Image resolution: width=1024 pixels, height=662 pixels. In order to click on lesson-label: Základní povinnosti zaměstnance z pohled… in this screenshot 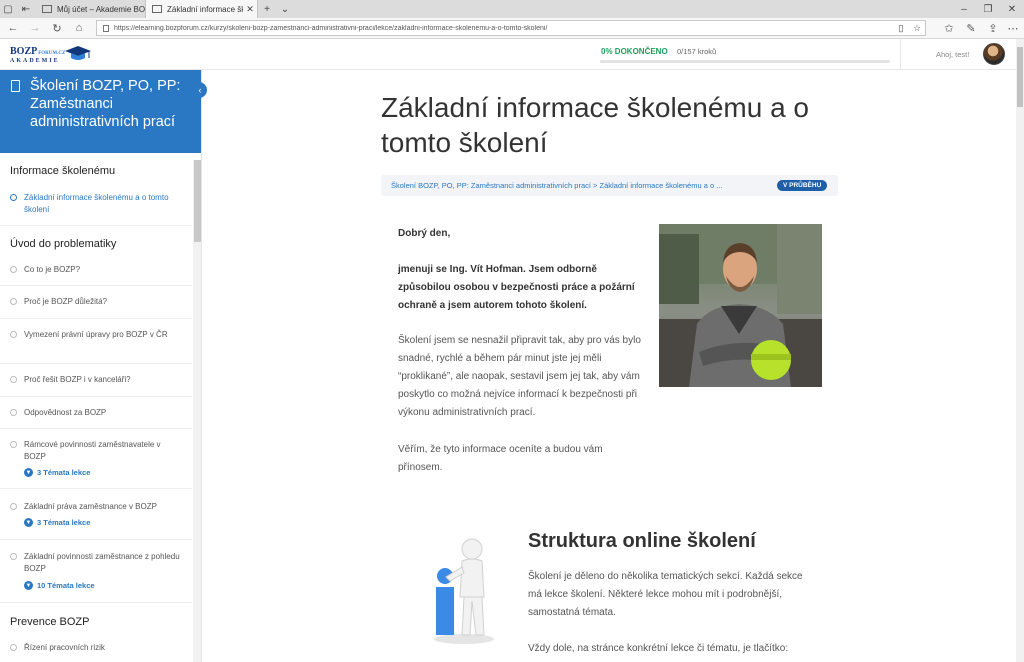, I will do `click(102, 562)`.